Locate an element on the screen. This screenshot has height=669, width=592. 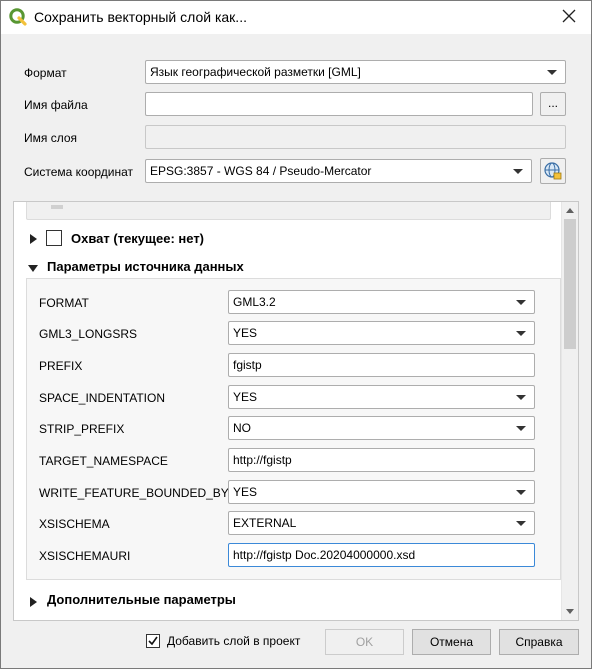
param-space-indentation-combo: YES is located at coordinates (381, 397).